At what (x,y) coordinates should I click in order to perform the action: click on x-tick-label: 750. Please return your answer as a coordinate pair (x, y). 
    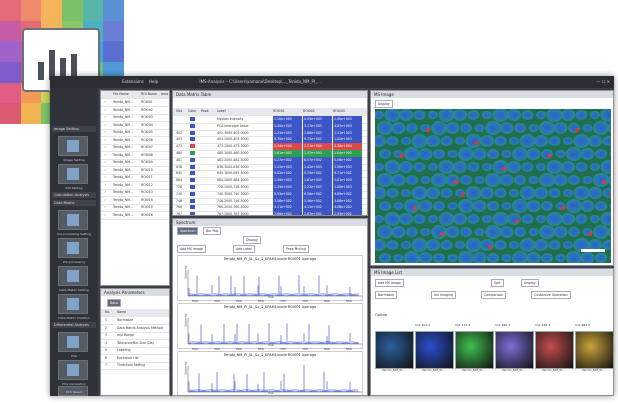
    Looking at the image, I should click on (305, 395).